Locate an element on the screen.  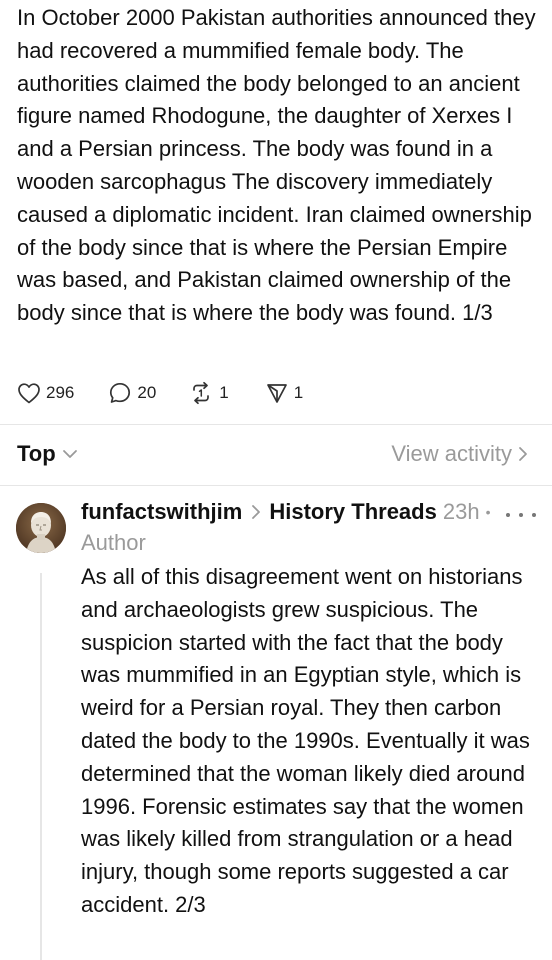
sort-dropdown: Top is located at coordinates (47, 454).